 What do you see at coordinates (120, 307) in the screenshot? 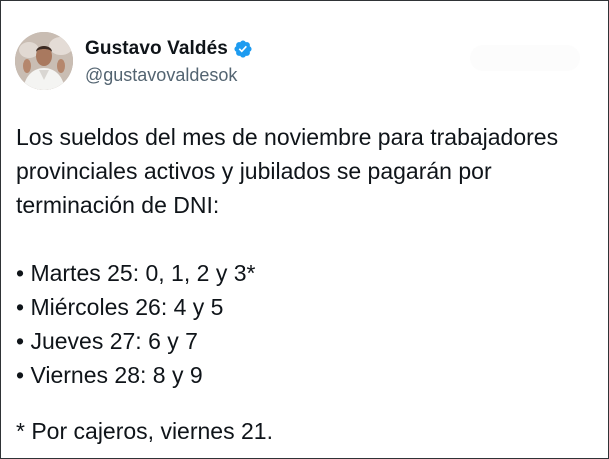
I see `schedule-item: • Miércoles 26: 4 y 5` at bounding box center [120, 307].